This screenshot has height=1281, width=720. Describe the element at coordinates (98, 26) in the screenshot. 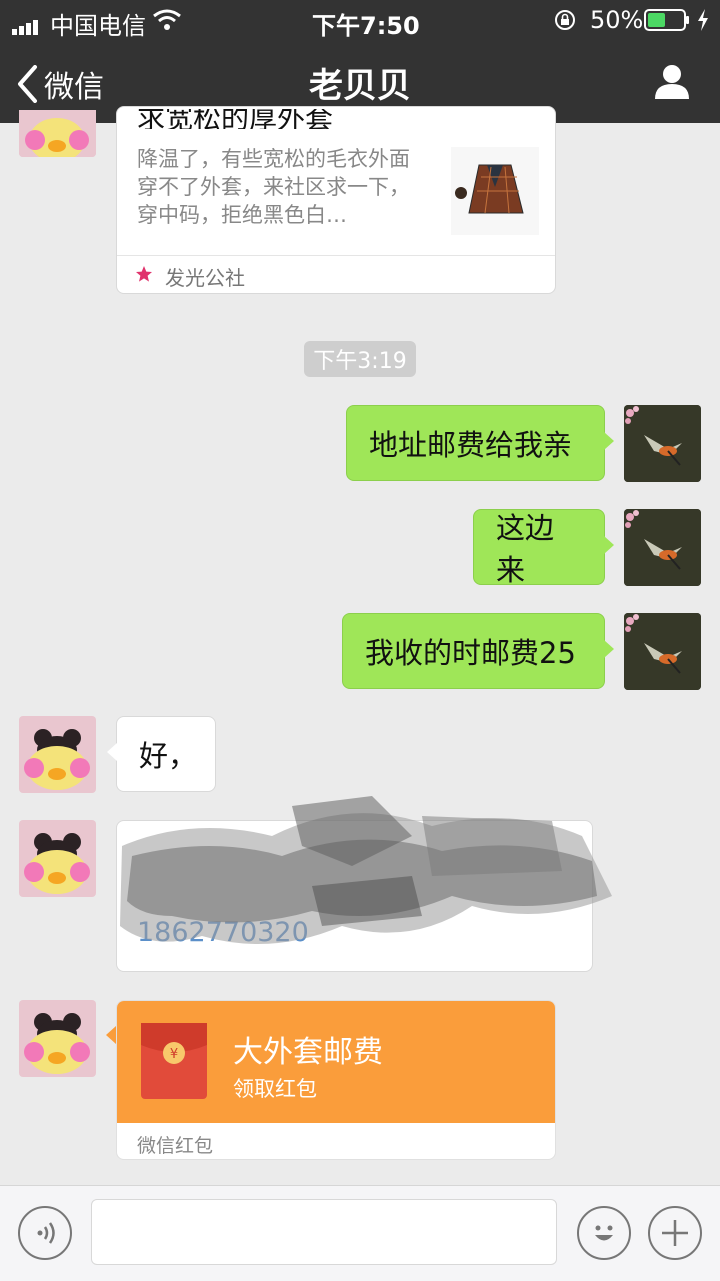

I see `carrier-label: 中国电信` at that location.